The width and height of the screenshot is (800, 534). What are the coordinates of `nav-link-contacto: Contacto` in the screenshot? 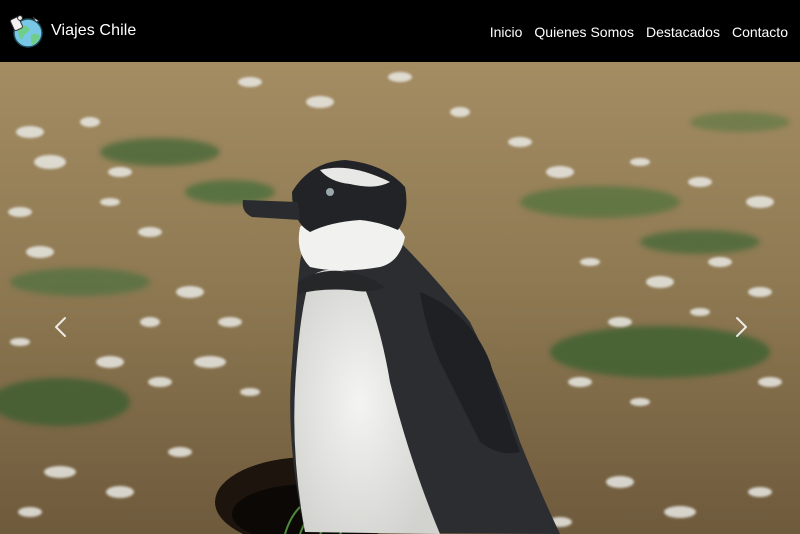 It's located at (760, 32).